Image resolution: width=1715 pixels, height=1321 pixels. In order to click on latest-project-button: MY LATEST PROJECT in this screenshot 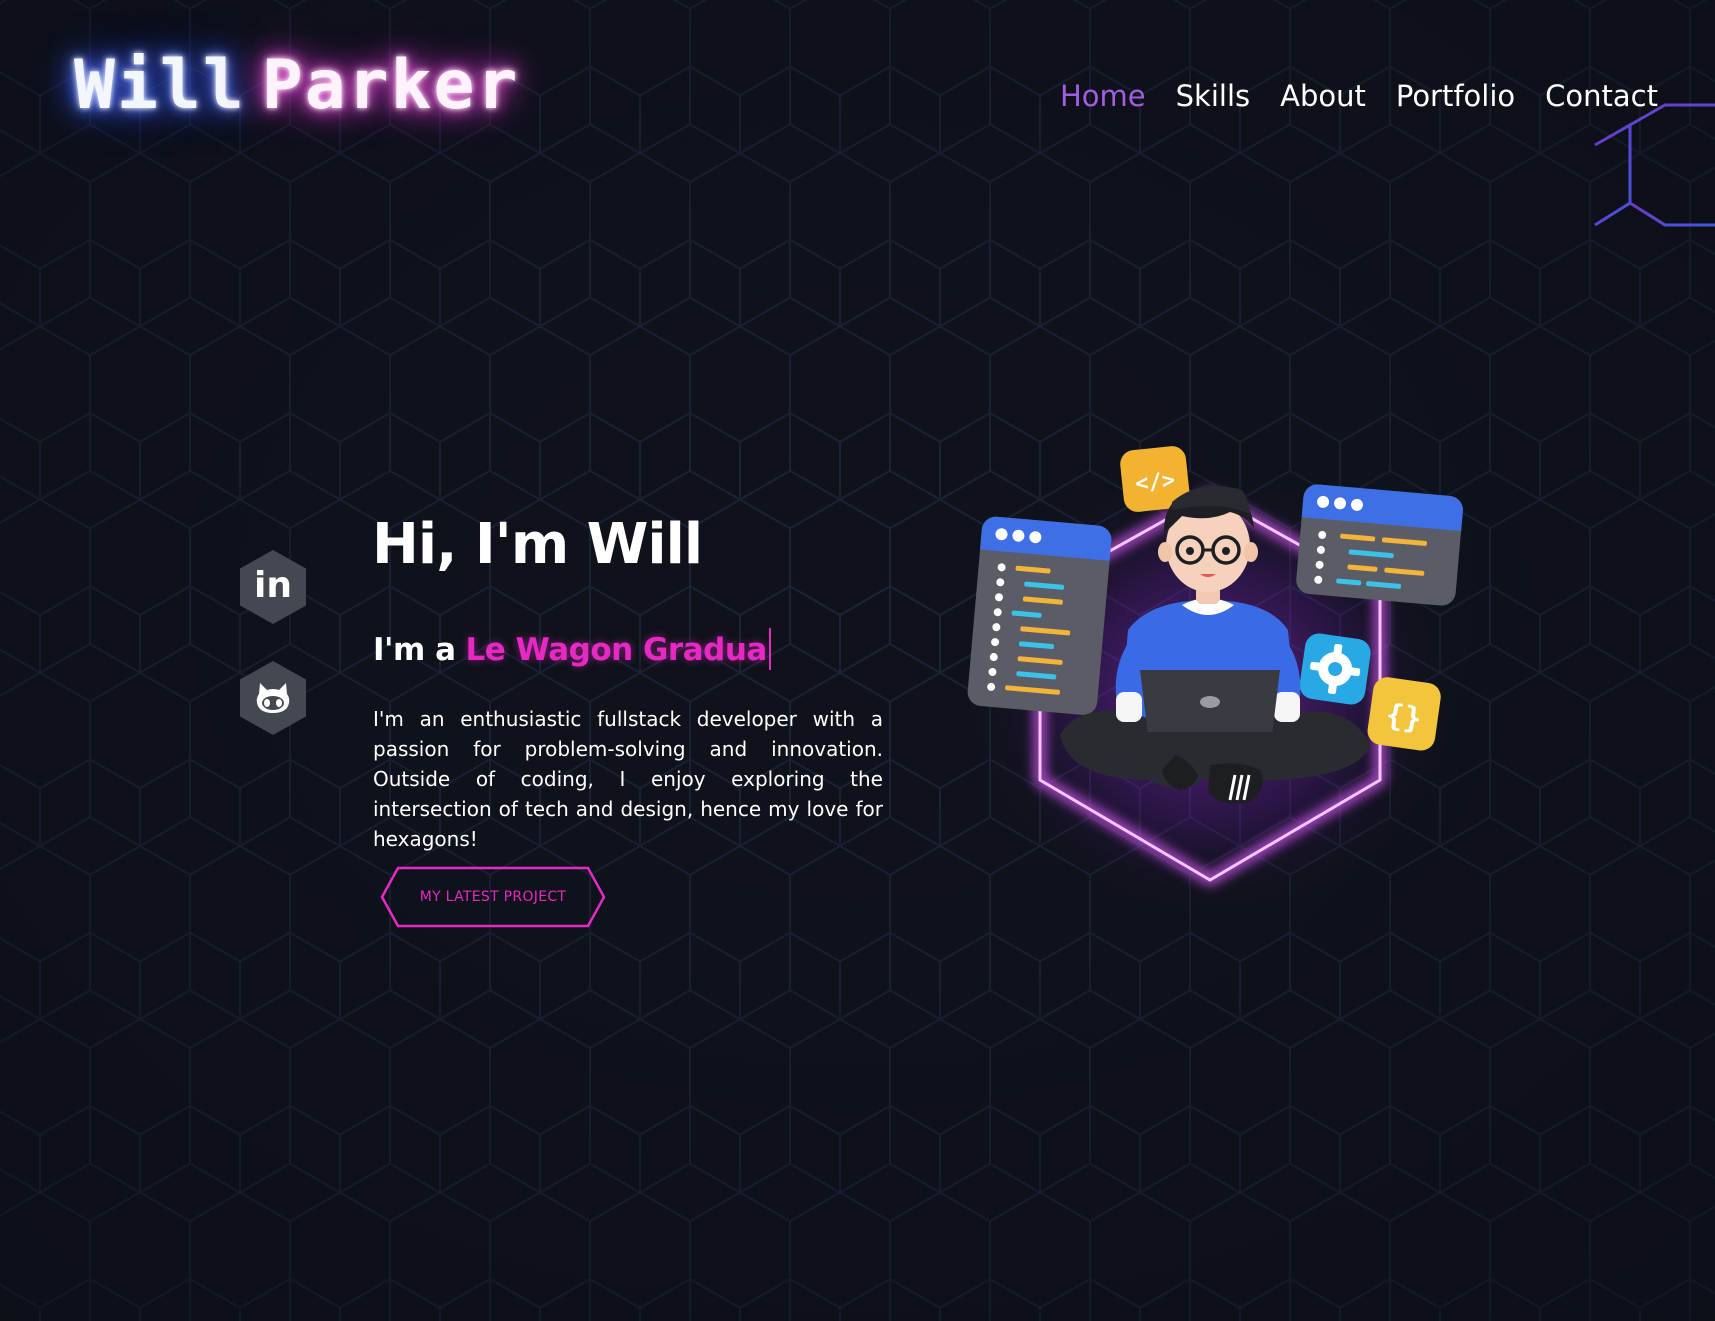, I will do `click(493, 897)`.